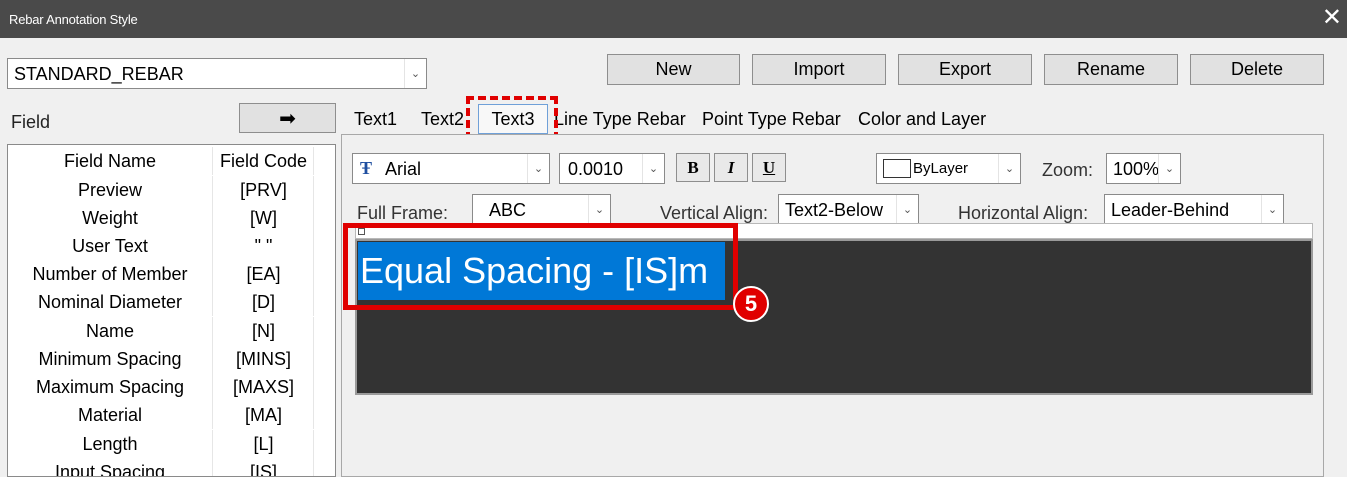 The width and height of the screenshot is (1347, 477). Describe the element at coordinates (834, 210) in the screenshot. I see `vertical-align-value: Text2-Below` at that location.